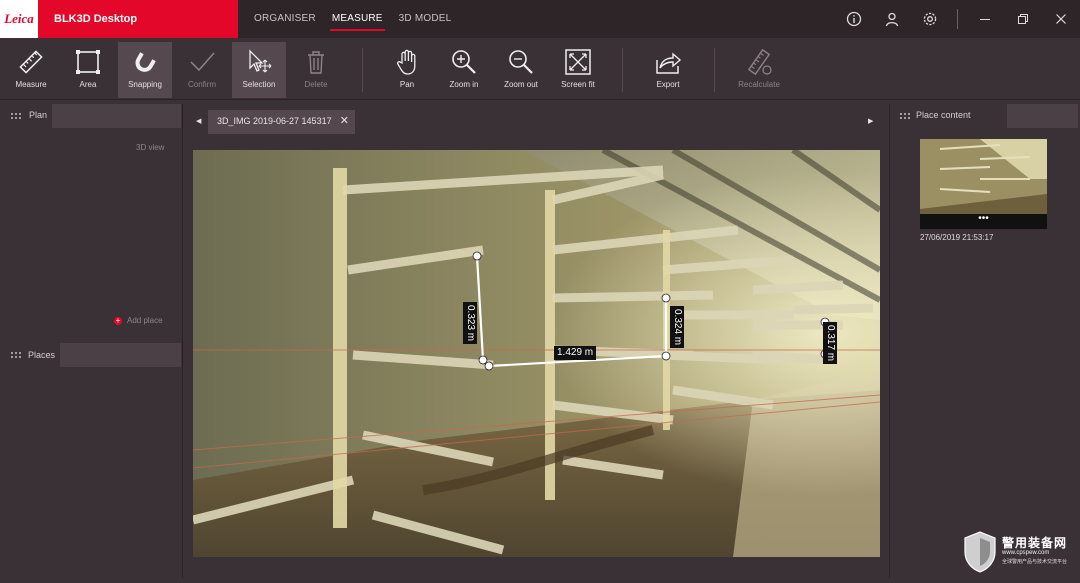 The height and width of the screenshot is (583, 1080). Describe the element at coordinates (259, 84) in the screenshot. I see `selection-label: Selection` at that location.